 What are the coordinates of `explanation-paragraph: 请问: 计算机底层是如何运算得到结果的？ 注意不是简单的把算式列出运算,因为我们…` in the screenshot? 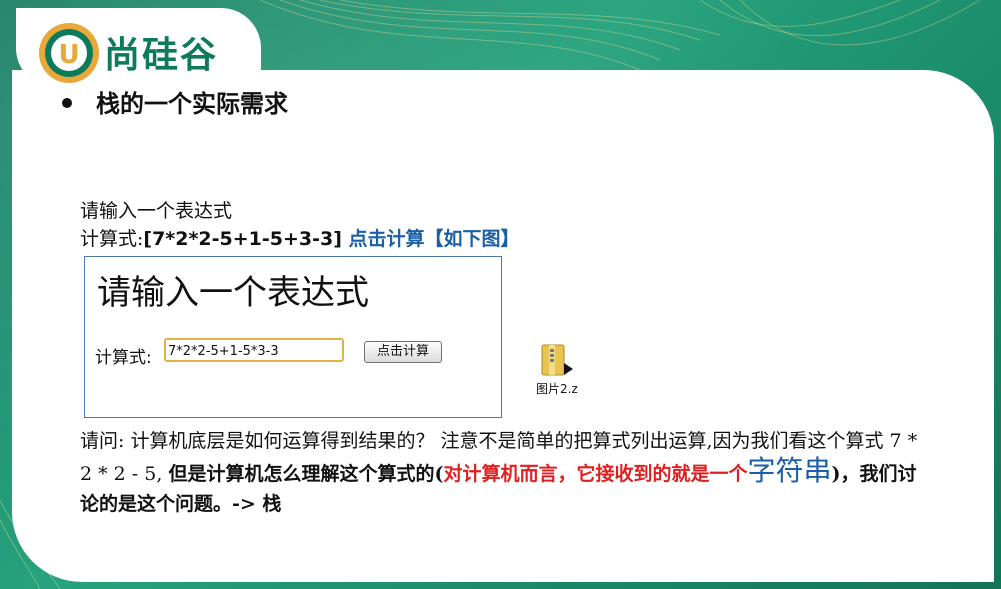 It's located at (500, 472).